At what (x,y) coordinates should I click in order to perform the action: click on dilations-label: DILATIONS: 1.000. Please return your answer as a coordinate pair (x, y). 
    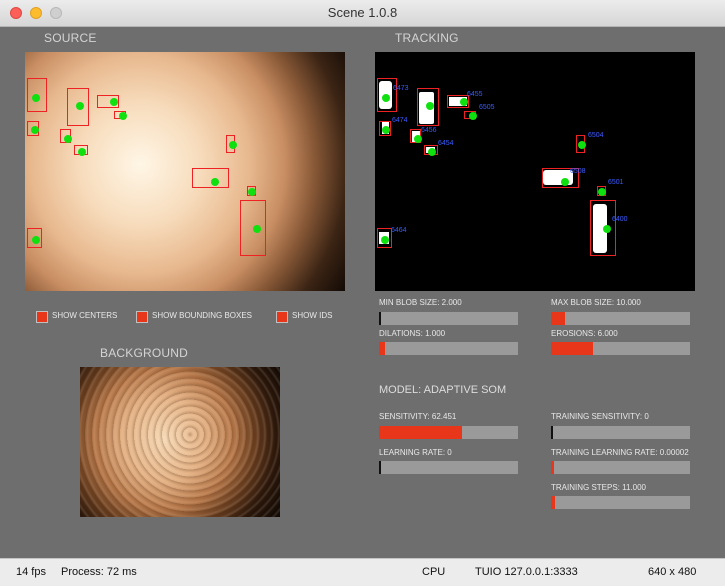
    Looking at the image, I should click on (412, 333).